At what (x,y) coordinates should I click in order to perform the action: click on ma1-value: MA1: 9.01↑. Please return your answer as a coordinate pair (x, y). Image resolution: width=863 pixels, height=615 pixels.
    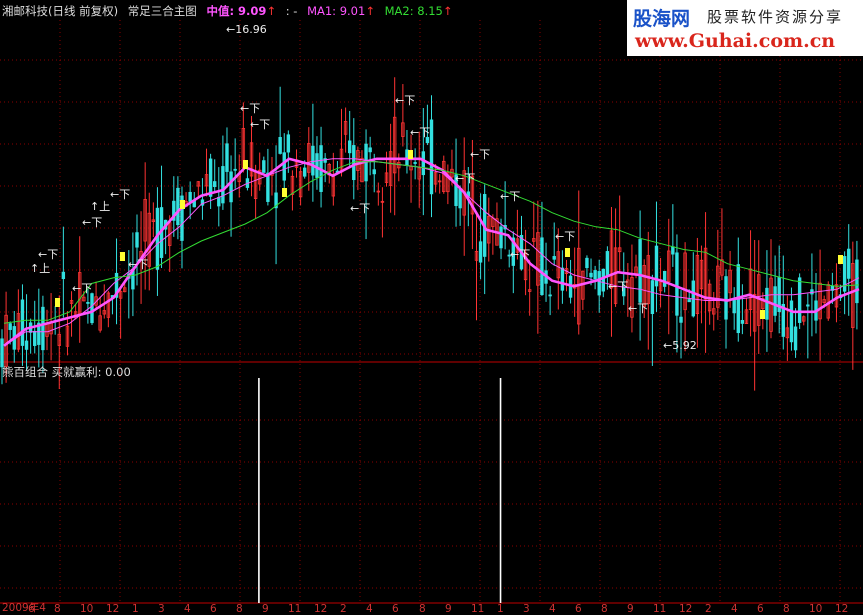
    Looking at the image, I should click on (341, 11).